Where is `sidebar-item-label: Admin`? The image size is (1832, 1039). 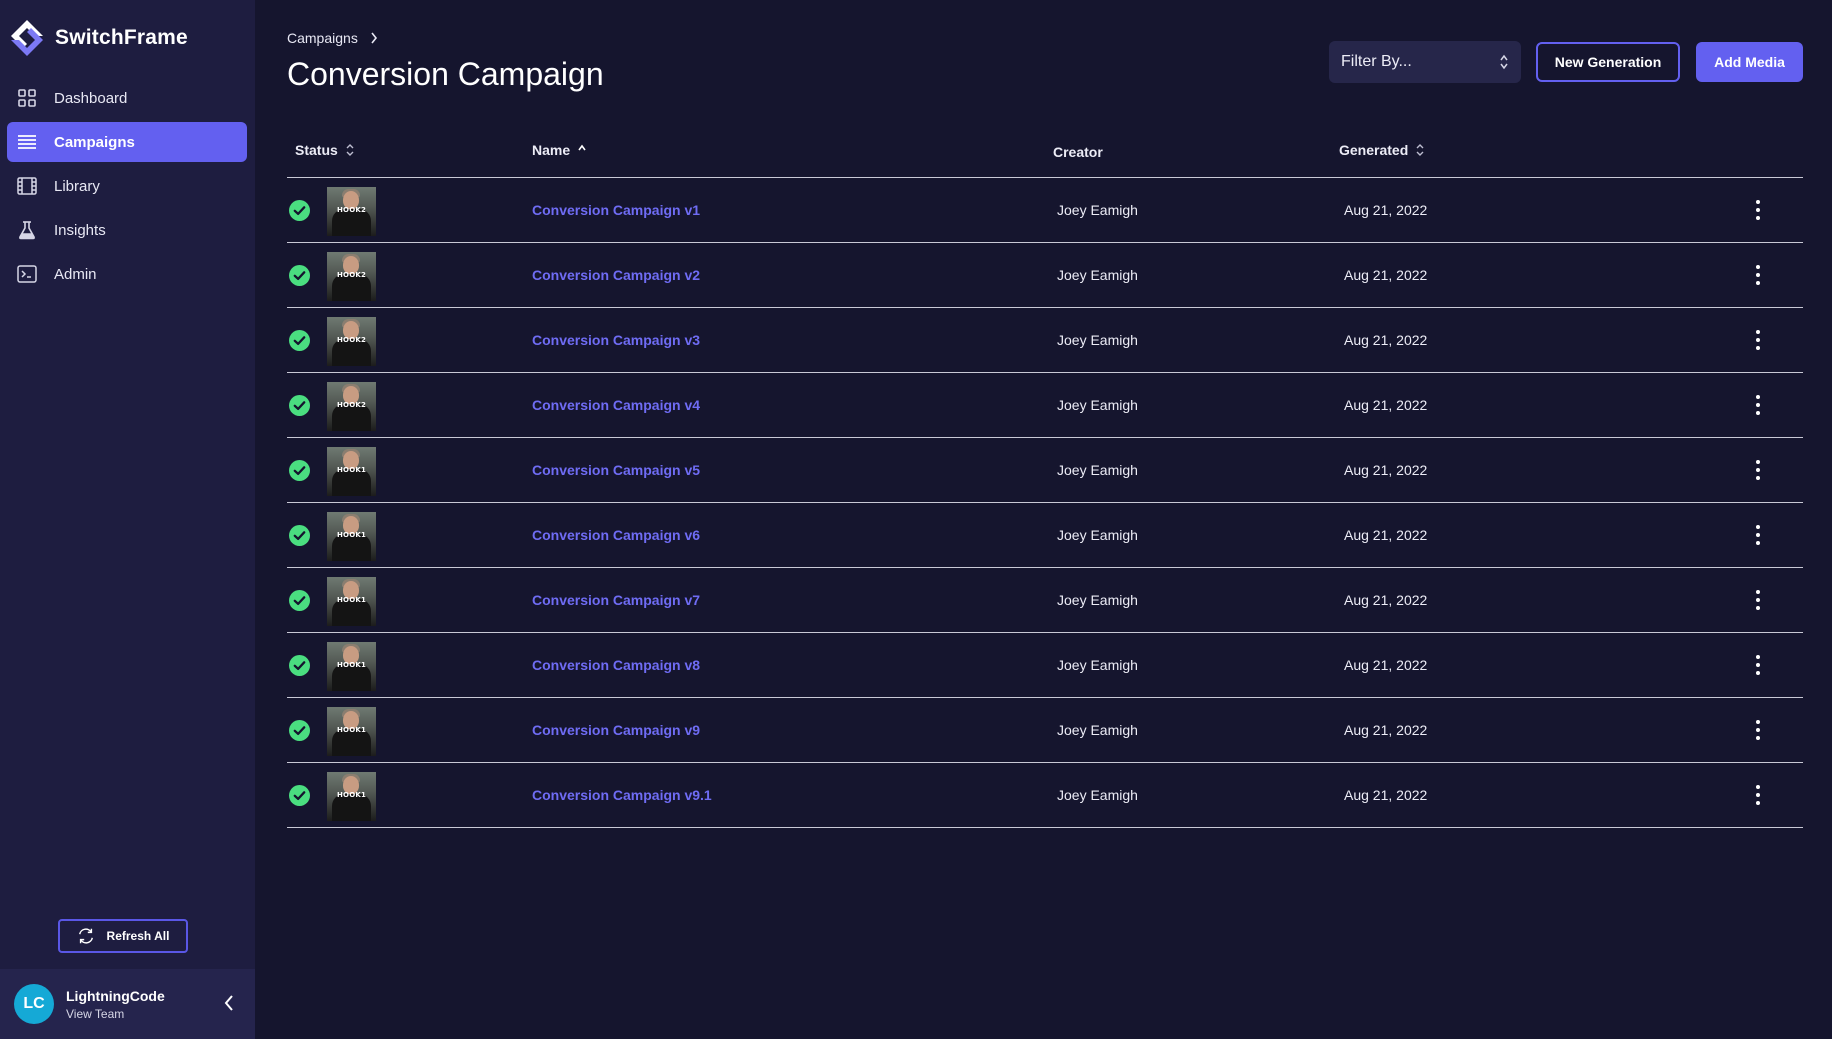 sidebar-item-label: Admin is located at coordinates (75, 274).